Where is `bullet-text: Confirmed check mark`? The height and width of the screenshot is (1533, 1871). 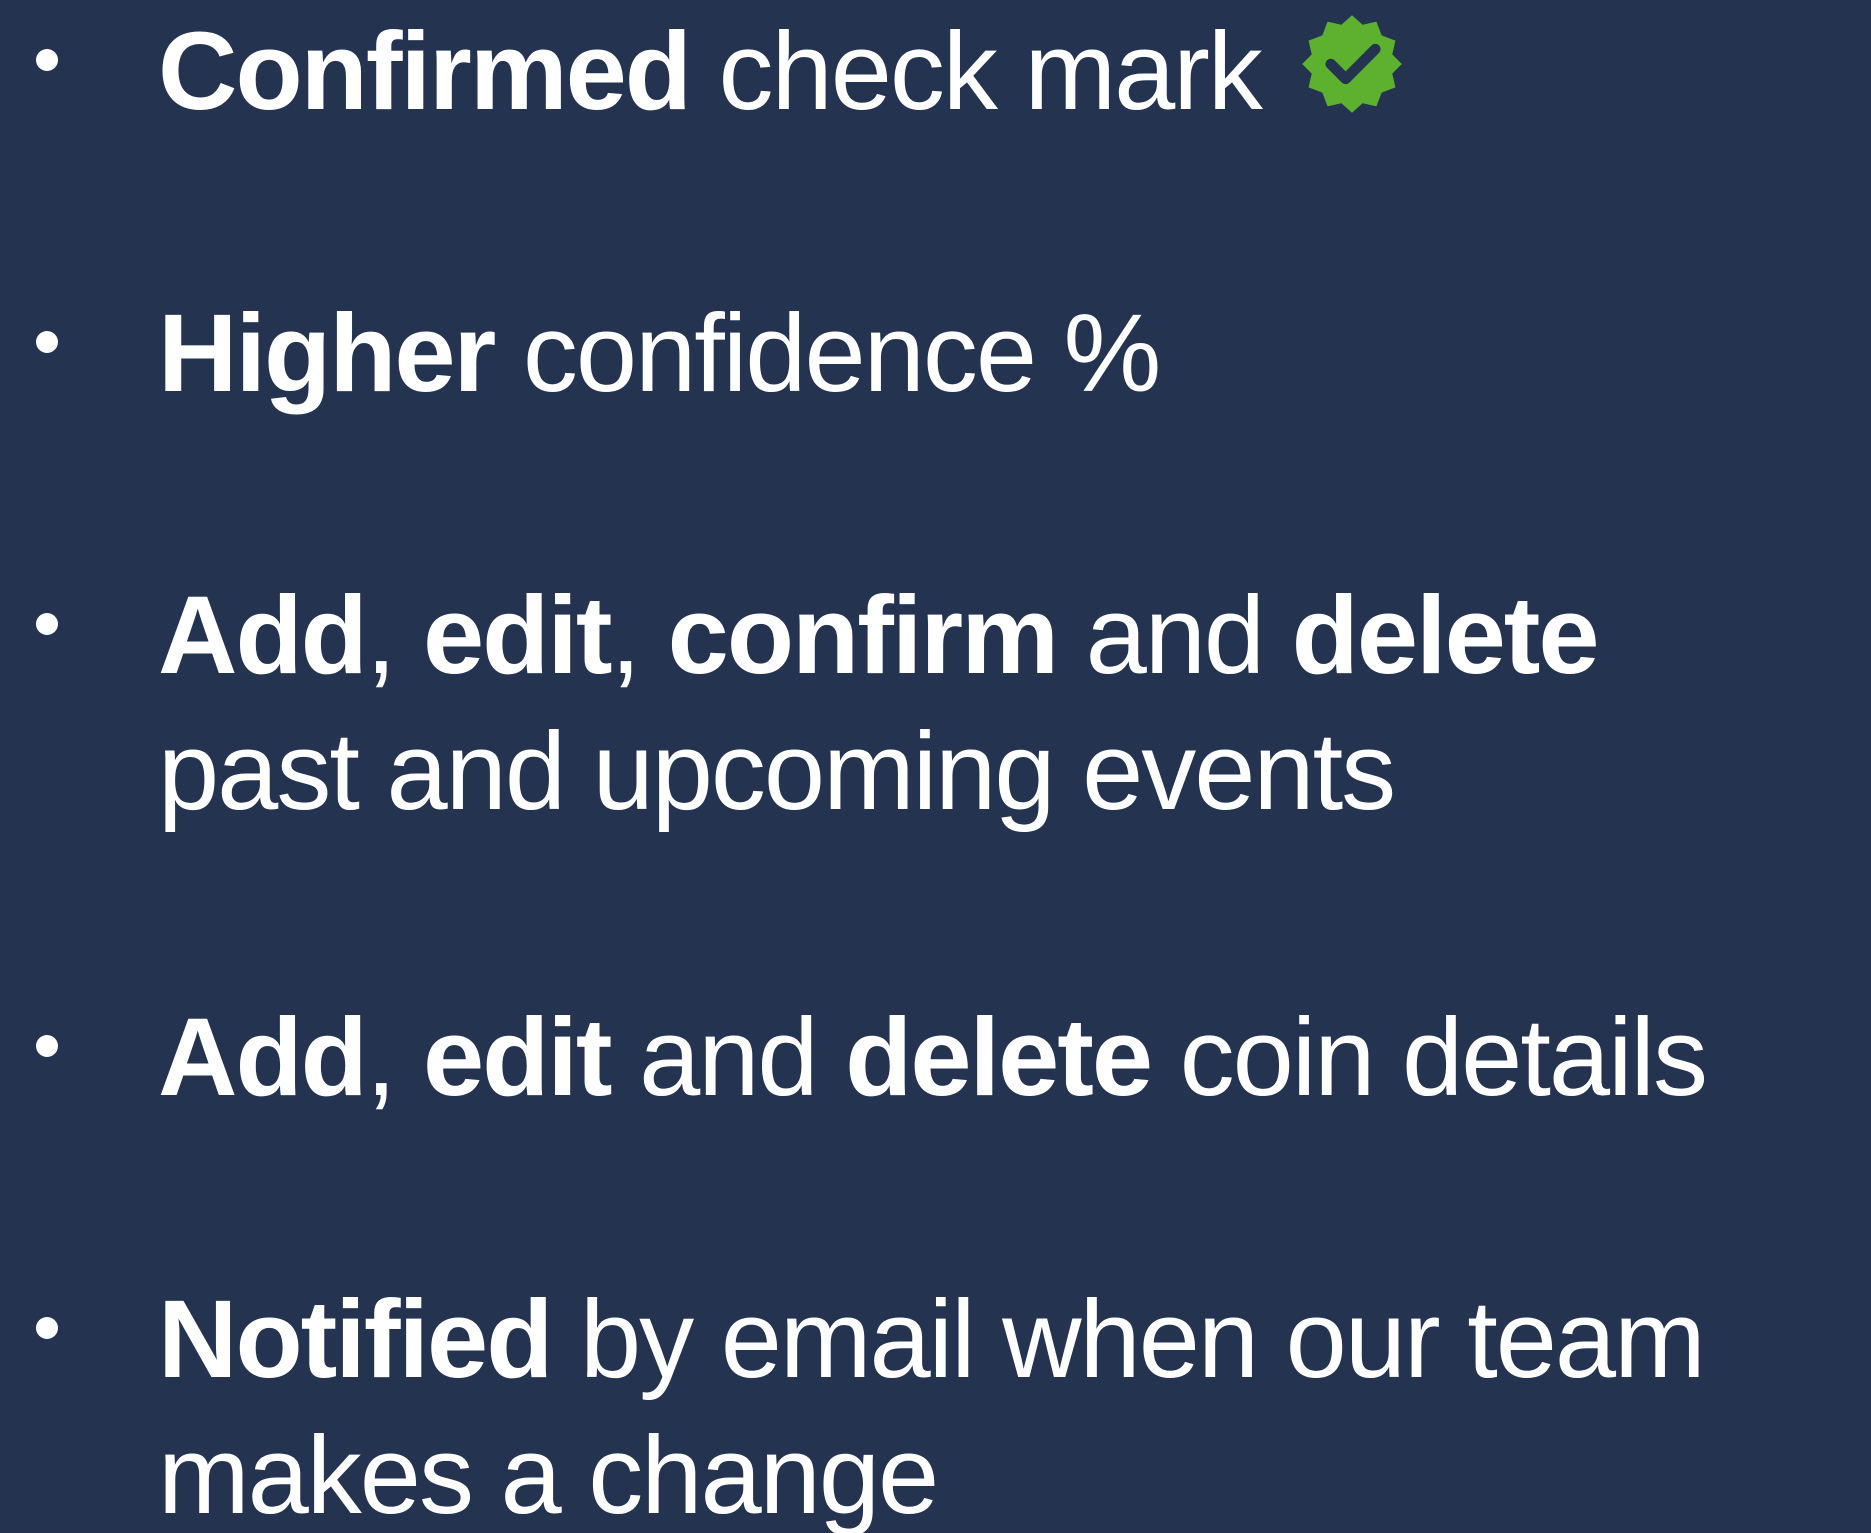 bullet-text: Confirmed check mark is located at coordinates (1008, 72).